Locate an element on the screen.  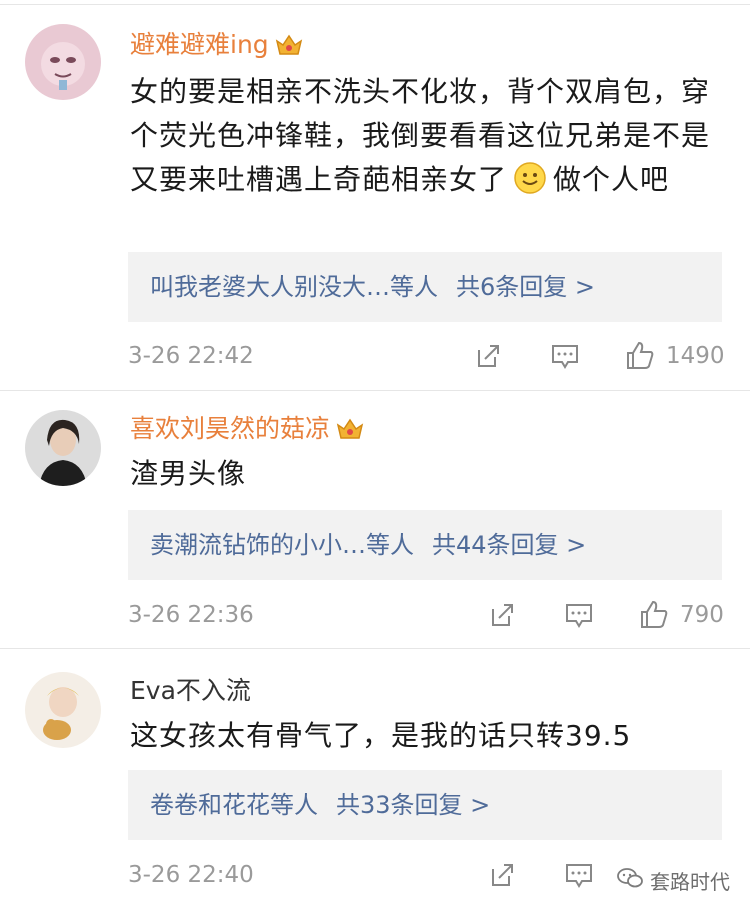
reply-count-link: 共33条回复 > is located at coordinates (413, 805).